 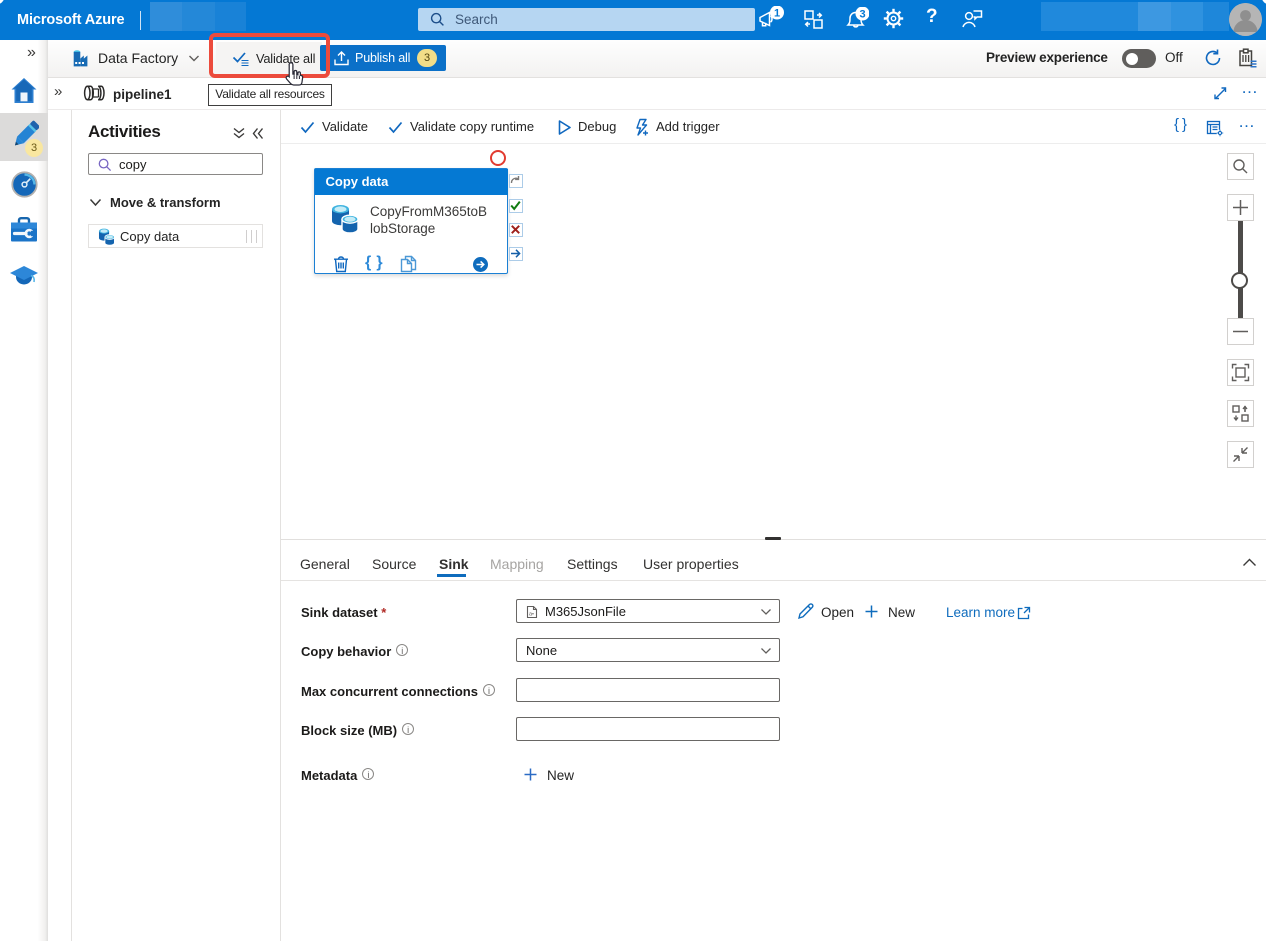 What do you see at coordinates (777, 13) in the screenshot?
I see `svg-text: 1` at bounding box center [777, 13].